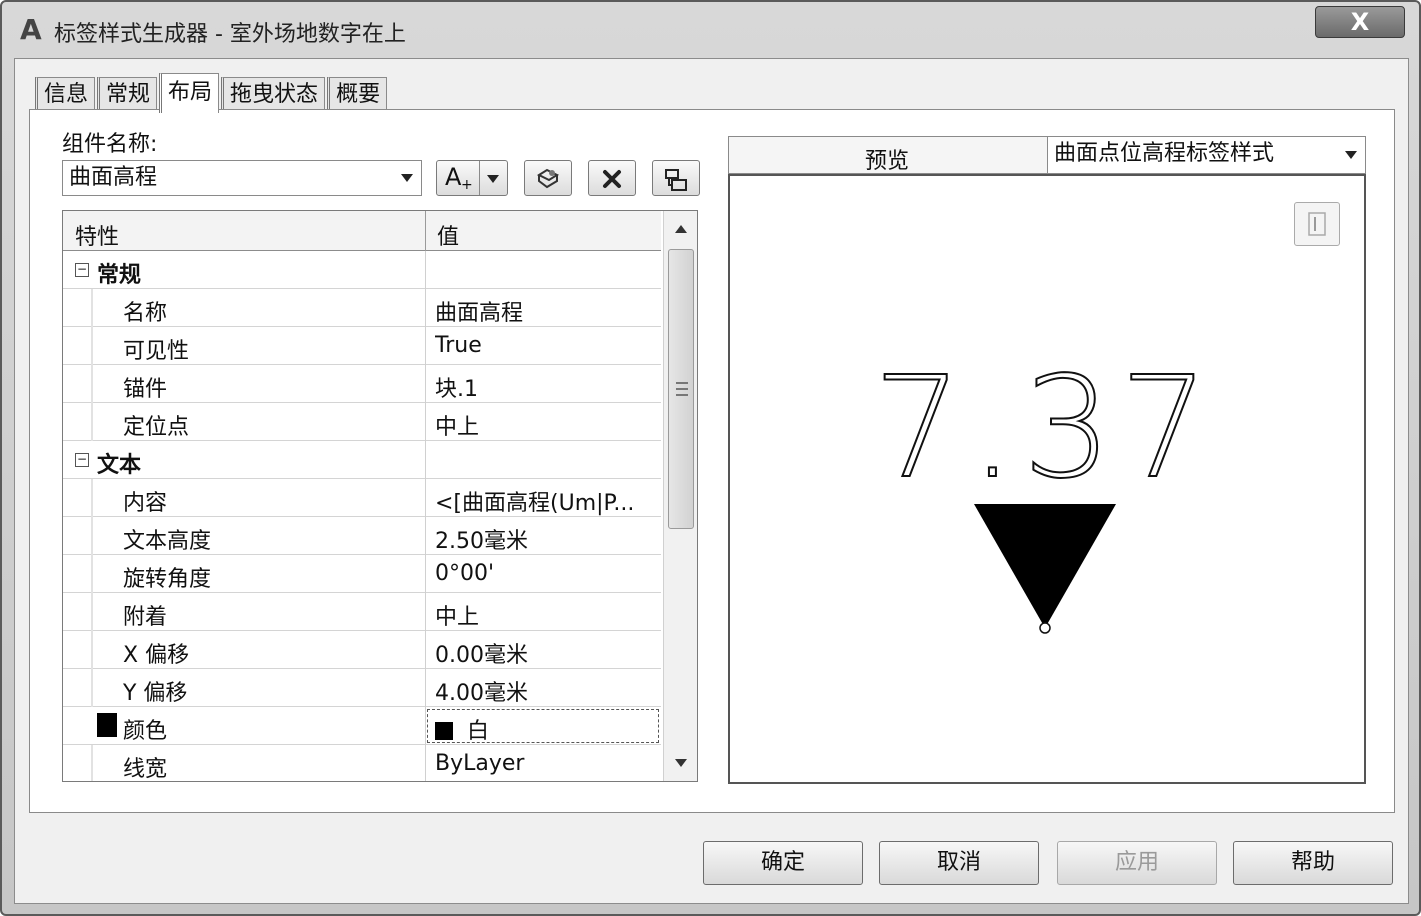 The height and width of the screenshot is (916, 1421). Describe the element at coordinates (546, 653) in the screenshot. I see `property-value: 0.00毫米` at that location.